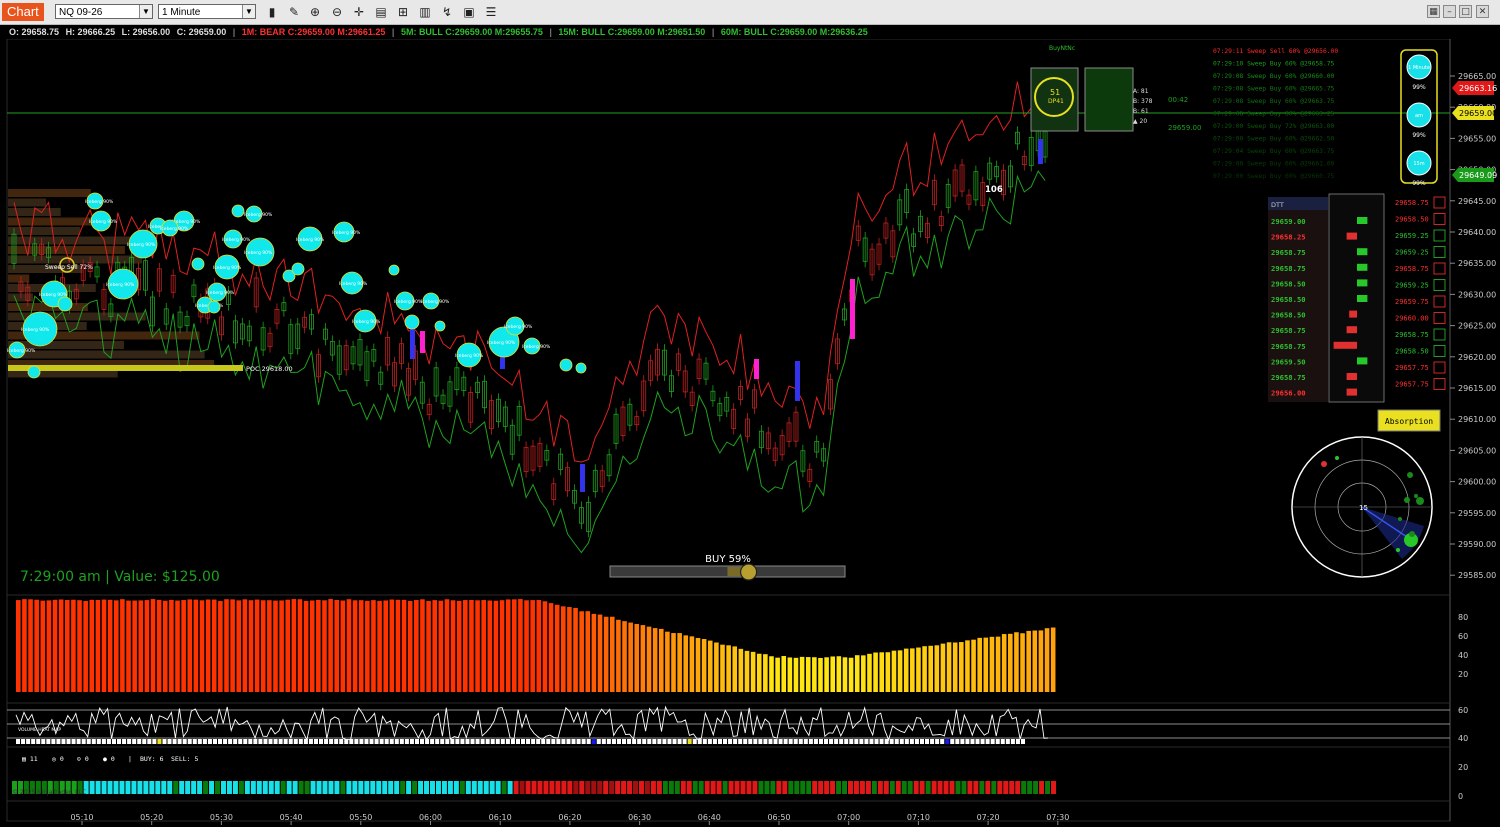 The width and height of the screenshot is (1500, 827). Describe the element at coordinates (469, 12) in the screenshot. I see `templates-icon: ▣` at that location.